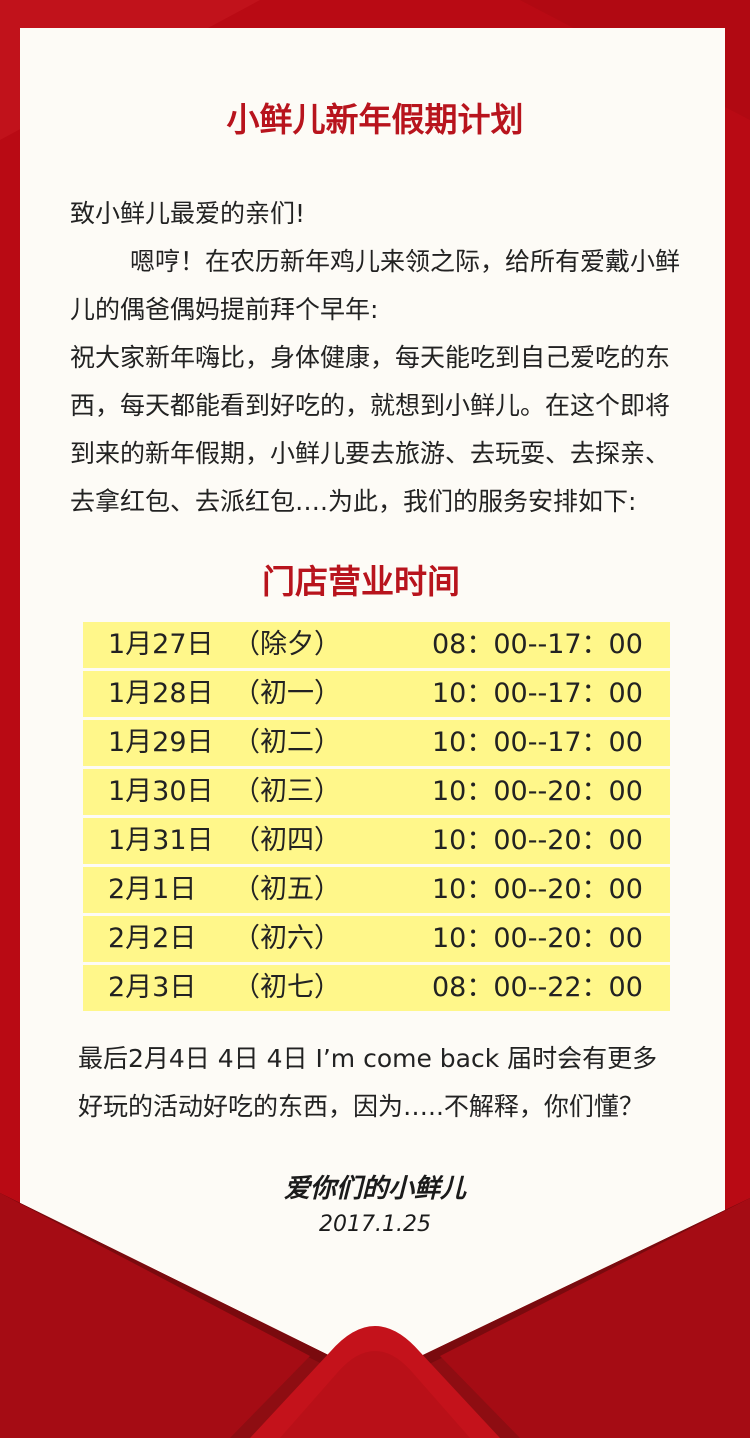 This screenshot has height=1438, width=750. Describe the element at coordinates (361, 1106) in the screenshot. I see `closing-line: 好玩的活动好吃的东西，因为…..不解释，你们懂？` at that location.